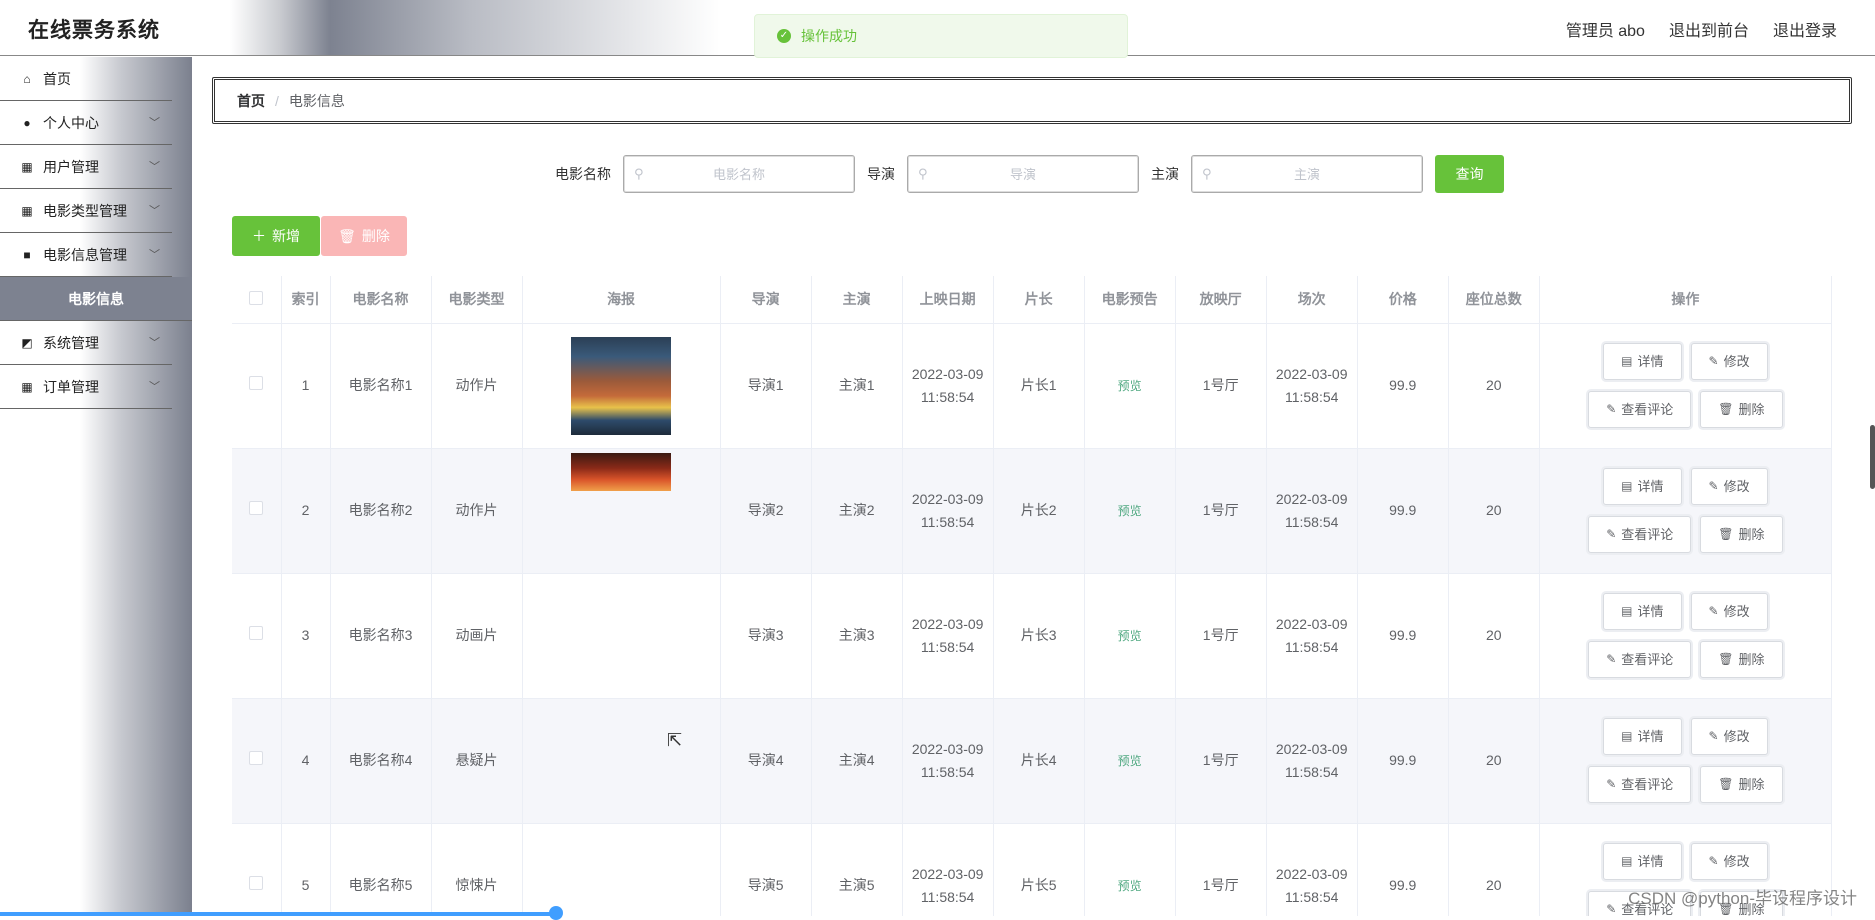  I want to click on sidebar-item-home: ⌂ 首页, so click(86, 79).